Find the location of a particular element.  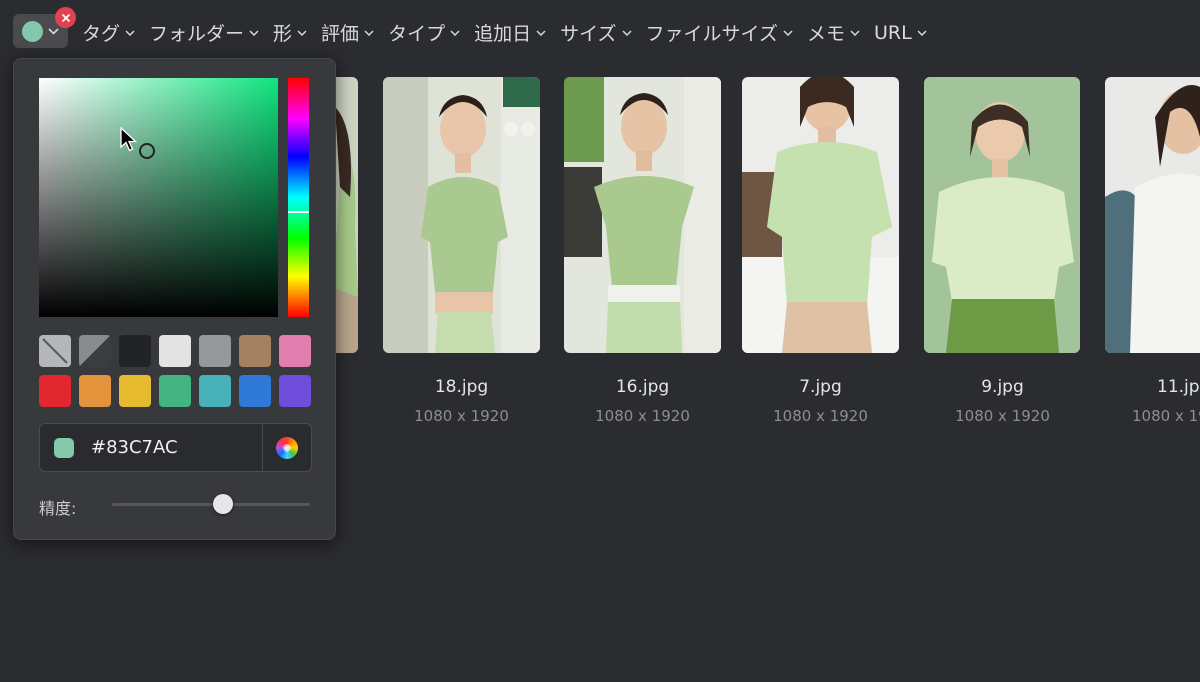

color-selection-handle is located at coordinates (147, 151).